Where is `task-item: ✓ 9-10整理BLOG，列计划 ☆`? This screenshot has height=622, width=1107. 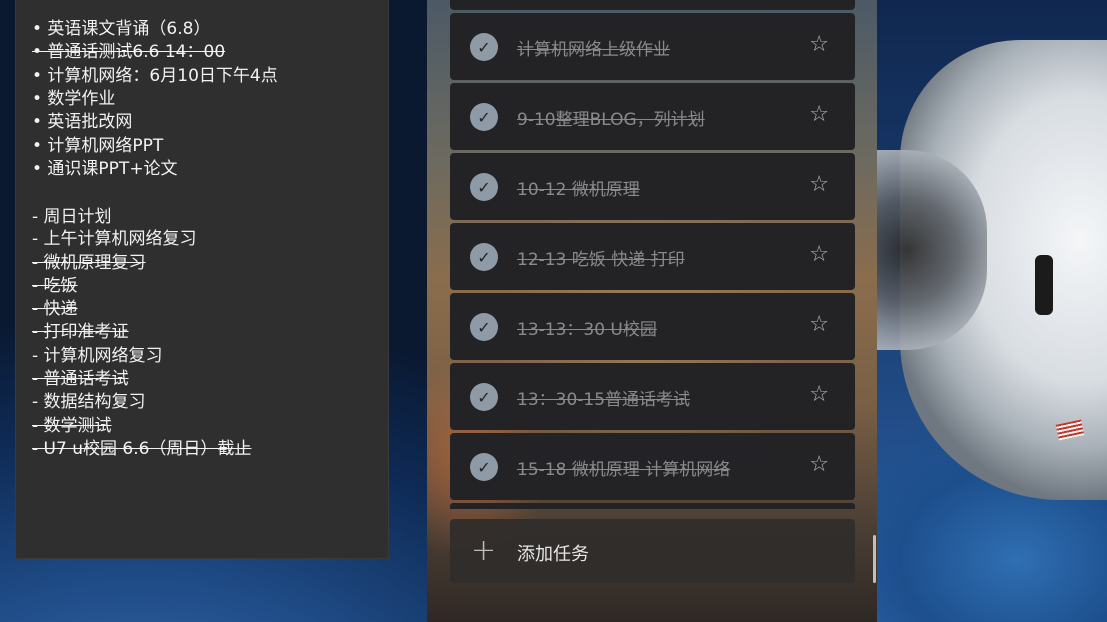
task-item: ✓ 9-10整理BLOG，列计划 ☆ is located at coordinates (652, 116).